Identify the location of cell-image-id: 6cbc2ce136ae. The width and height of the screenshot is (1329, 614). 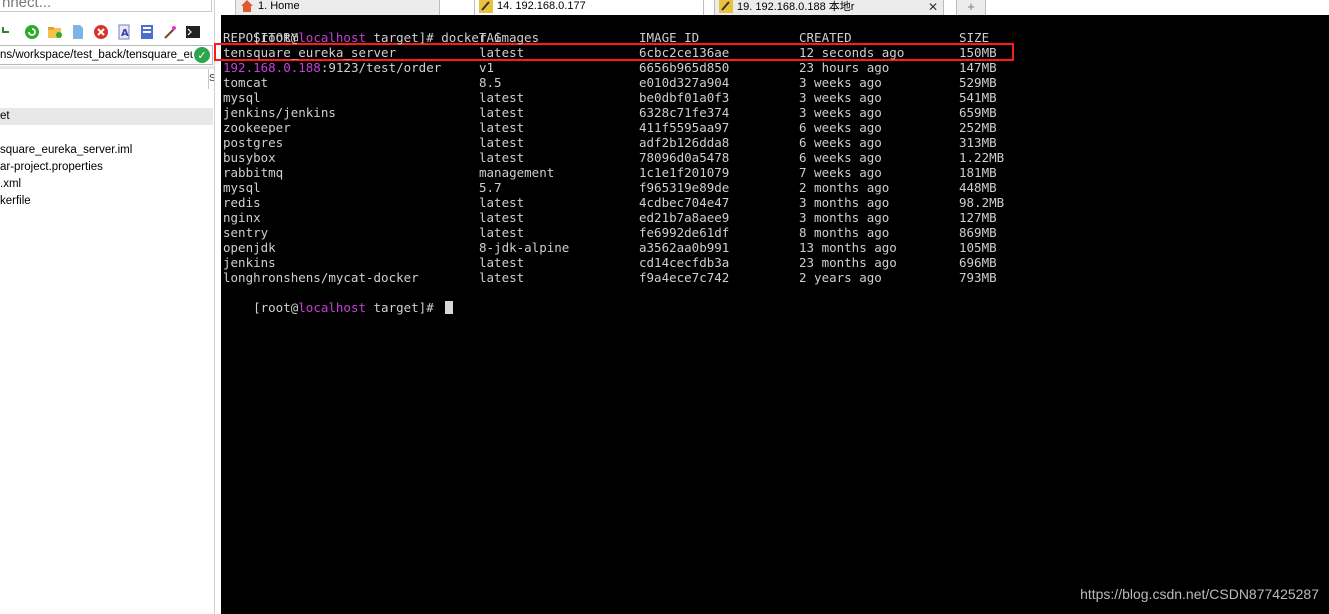
(684, 52).